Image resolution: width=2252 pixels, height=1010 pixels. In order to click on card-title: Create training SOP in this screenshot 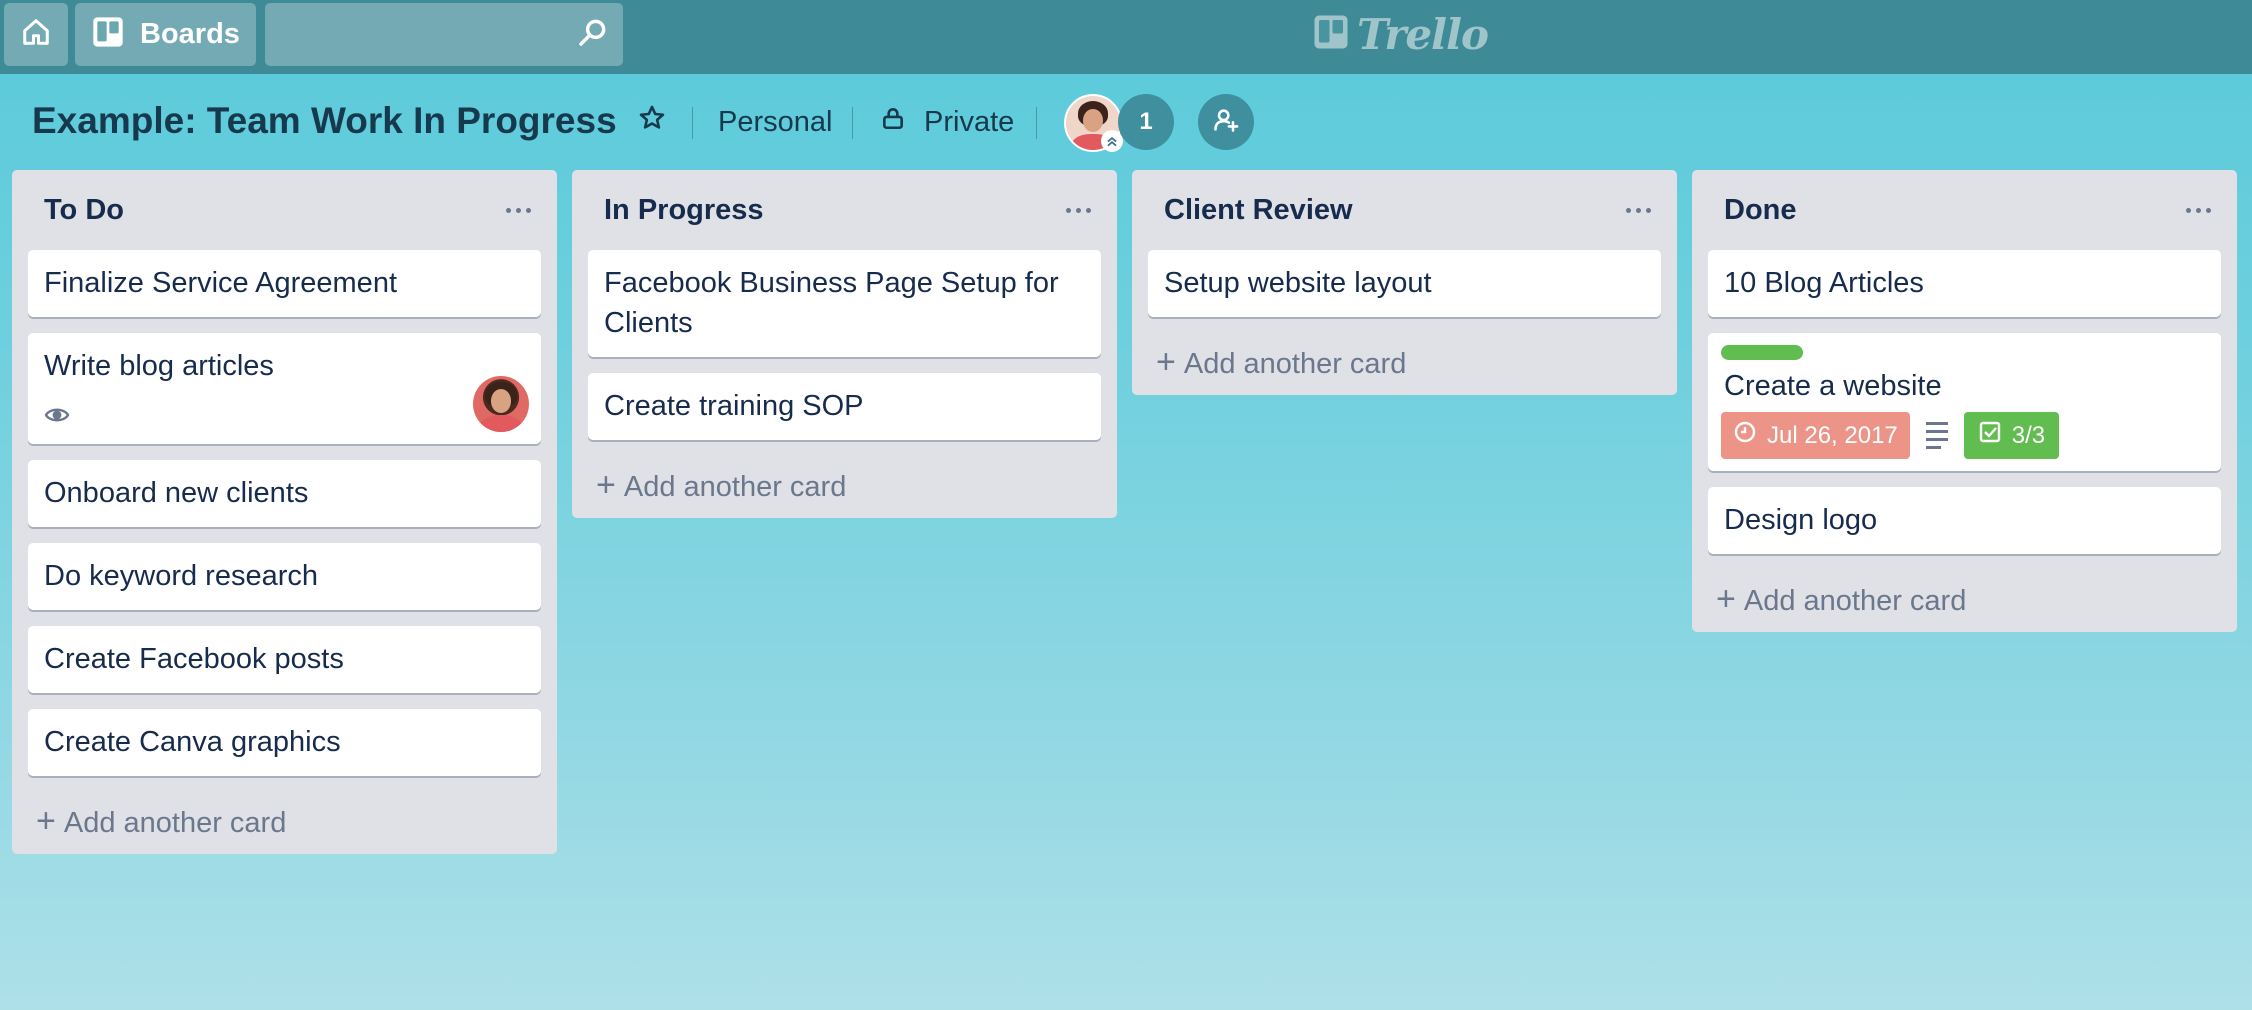, I will do `click(734, 406)`.